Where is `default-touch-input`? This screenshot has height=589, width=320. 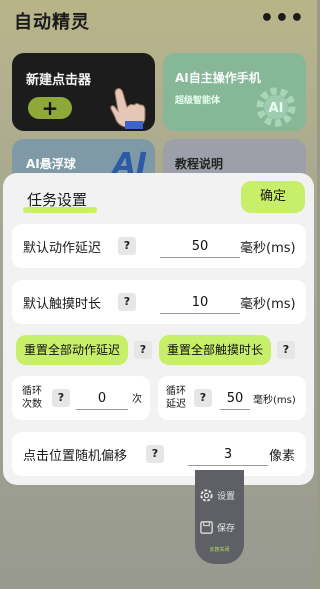
default-touch-input is located at coordinates (200, 303).